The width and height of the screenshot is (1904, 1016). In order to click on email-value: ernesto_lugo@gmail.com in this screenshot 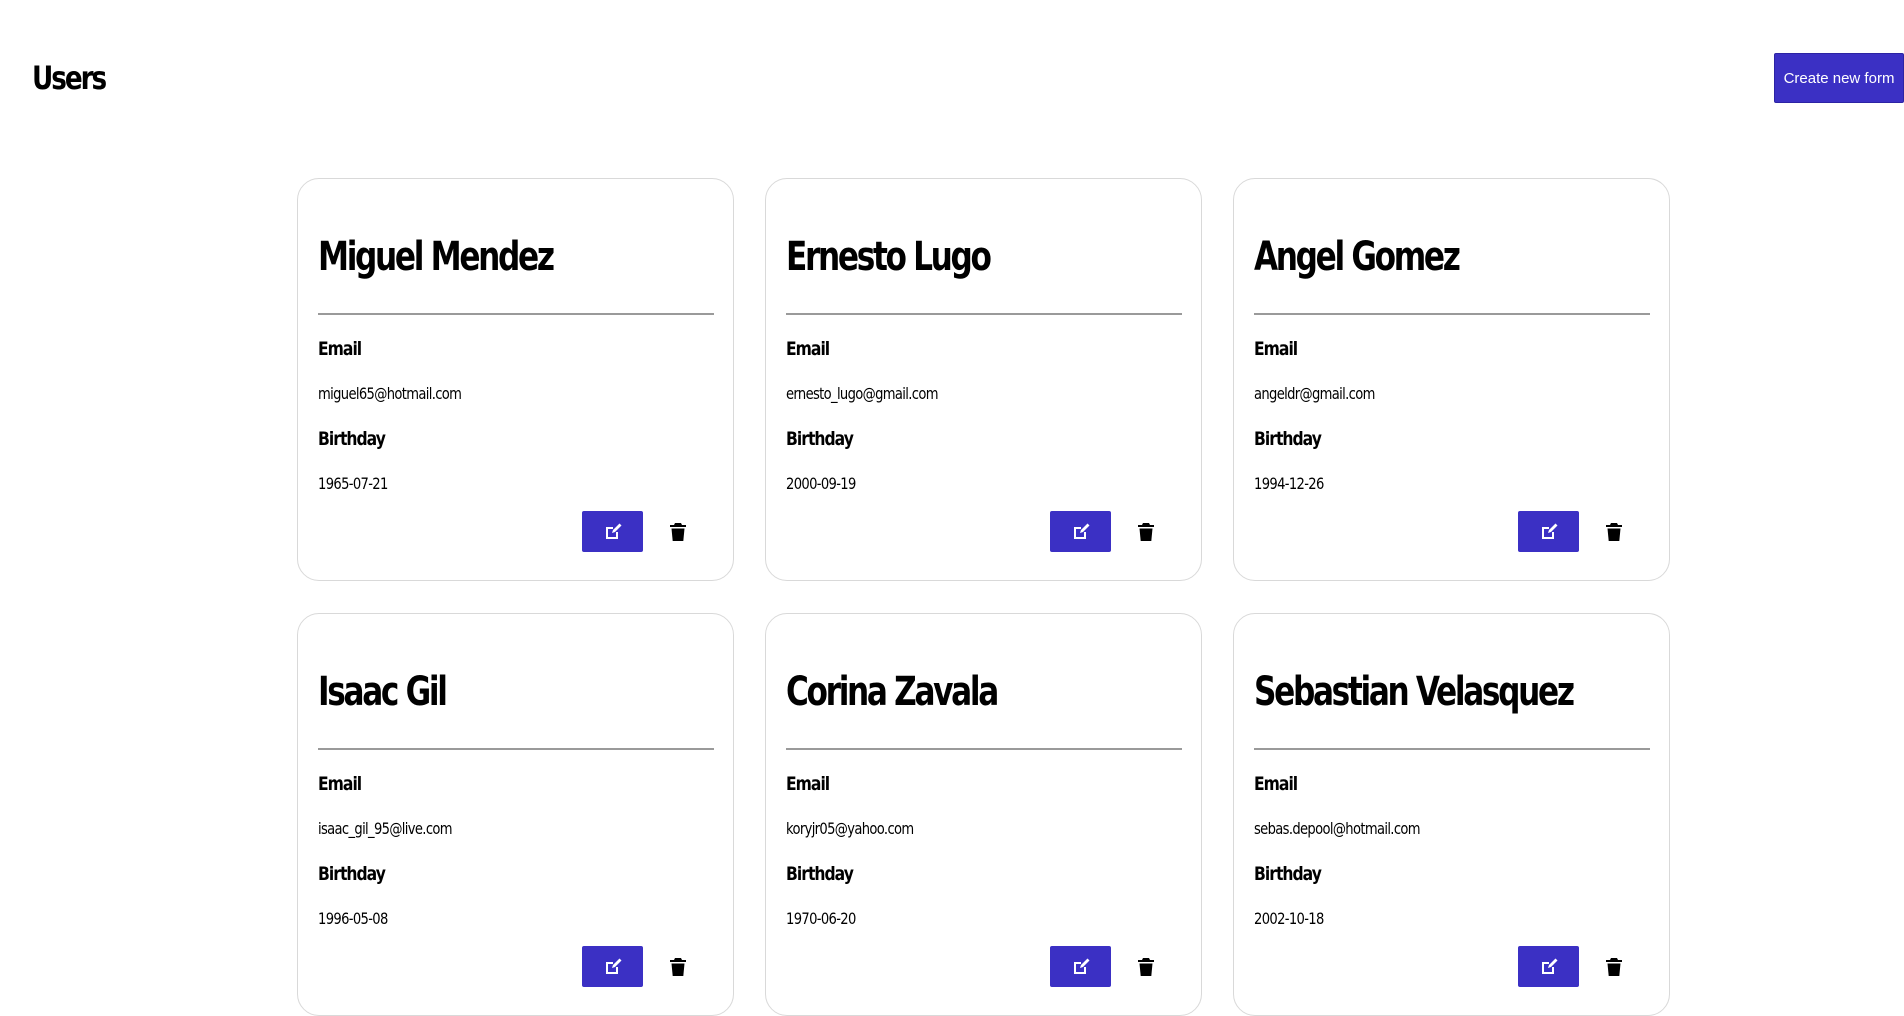, I will do `click(862, 393)`.